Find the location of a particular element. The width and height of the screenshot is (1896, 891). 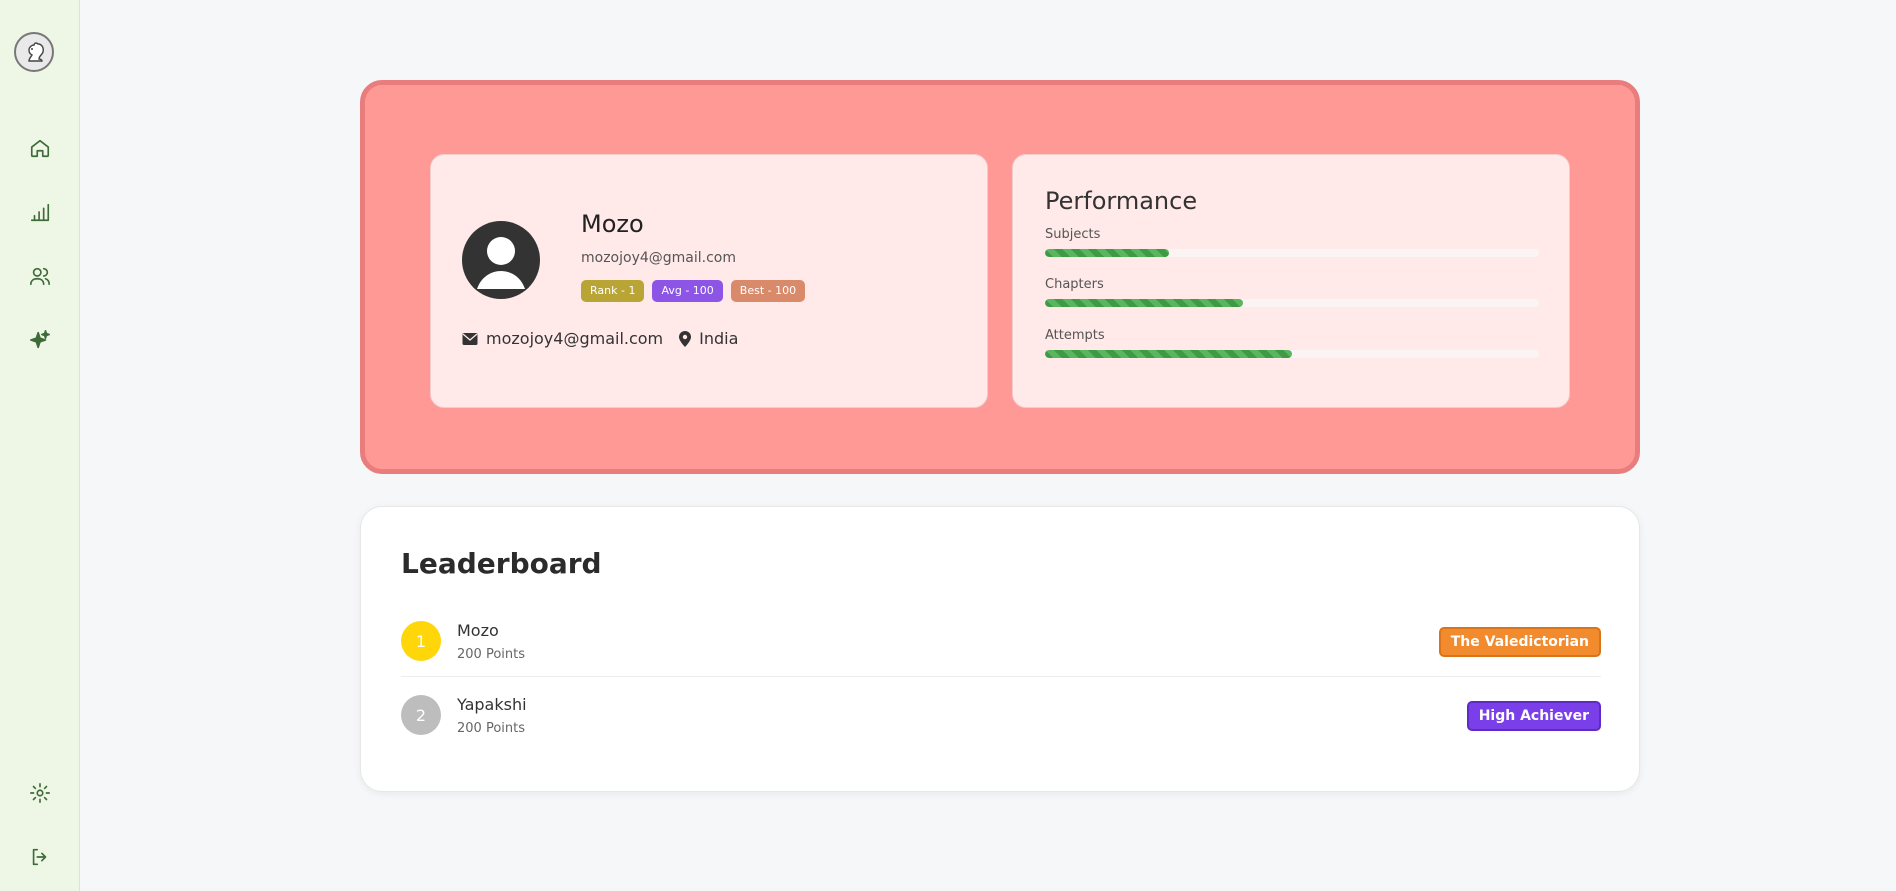

sidebar-item-users is located at coordinates (40, 276).